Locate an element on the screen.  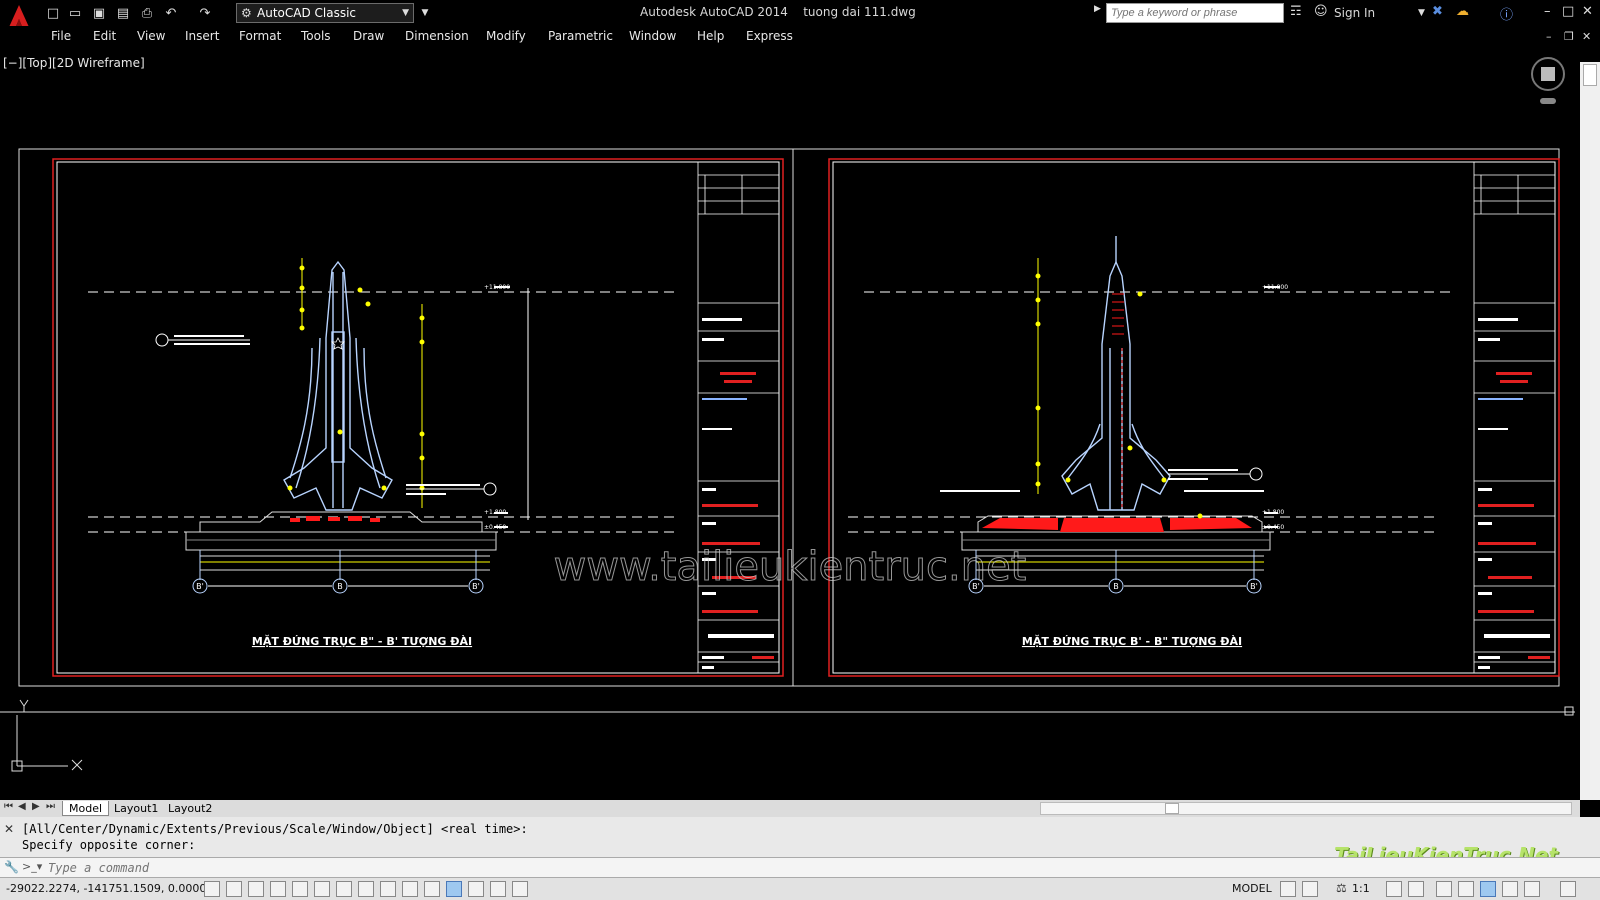
menu-express: Express is located at coordinates (769, 36).